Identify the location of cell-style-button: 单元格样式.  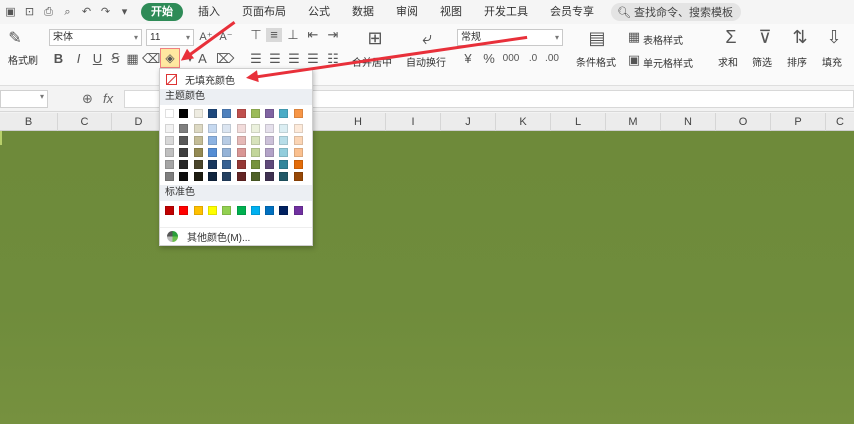
(668, 62).